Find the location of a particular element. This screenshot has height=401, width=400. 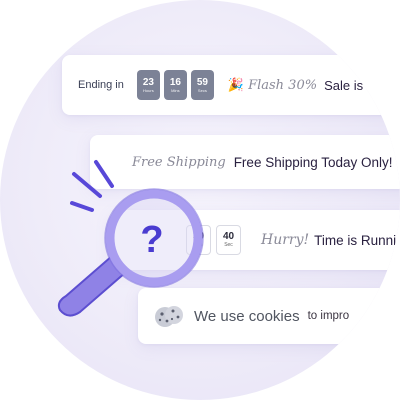

seconds-value: 59 is located at coordinates (202, 82).